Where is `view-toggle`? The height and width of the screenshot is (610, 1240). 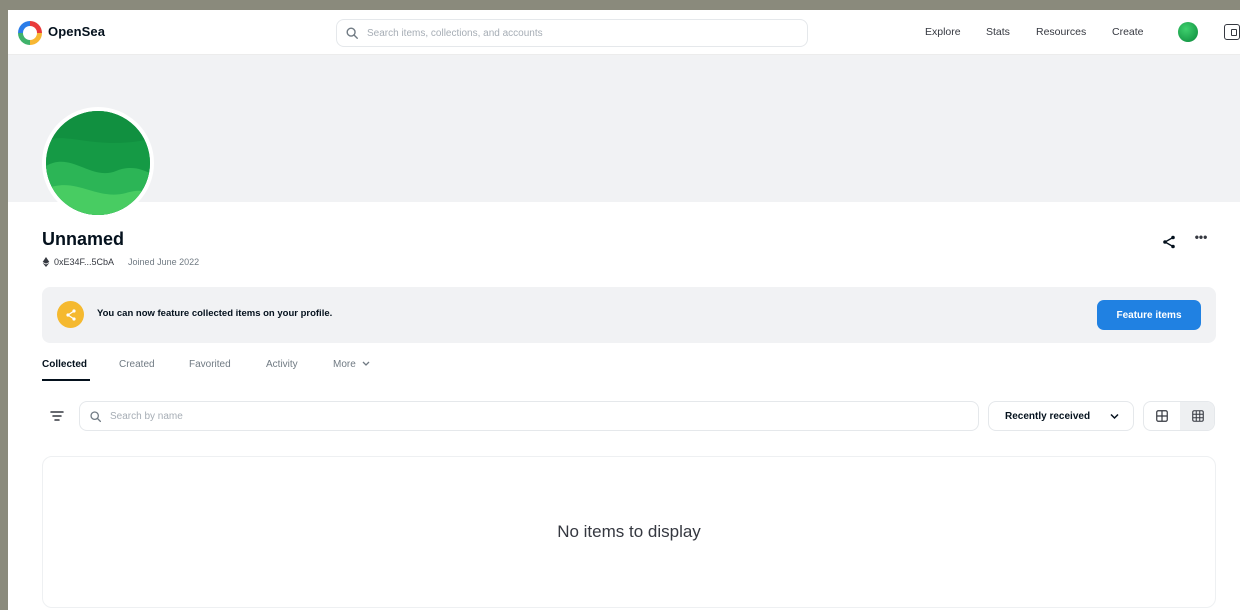
view-toggle is located at coordinates (1179, 416).